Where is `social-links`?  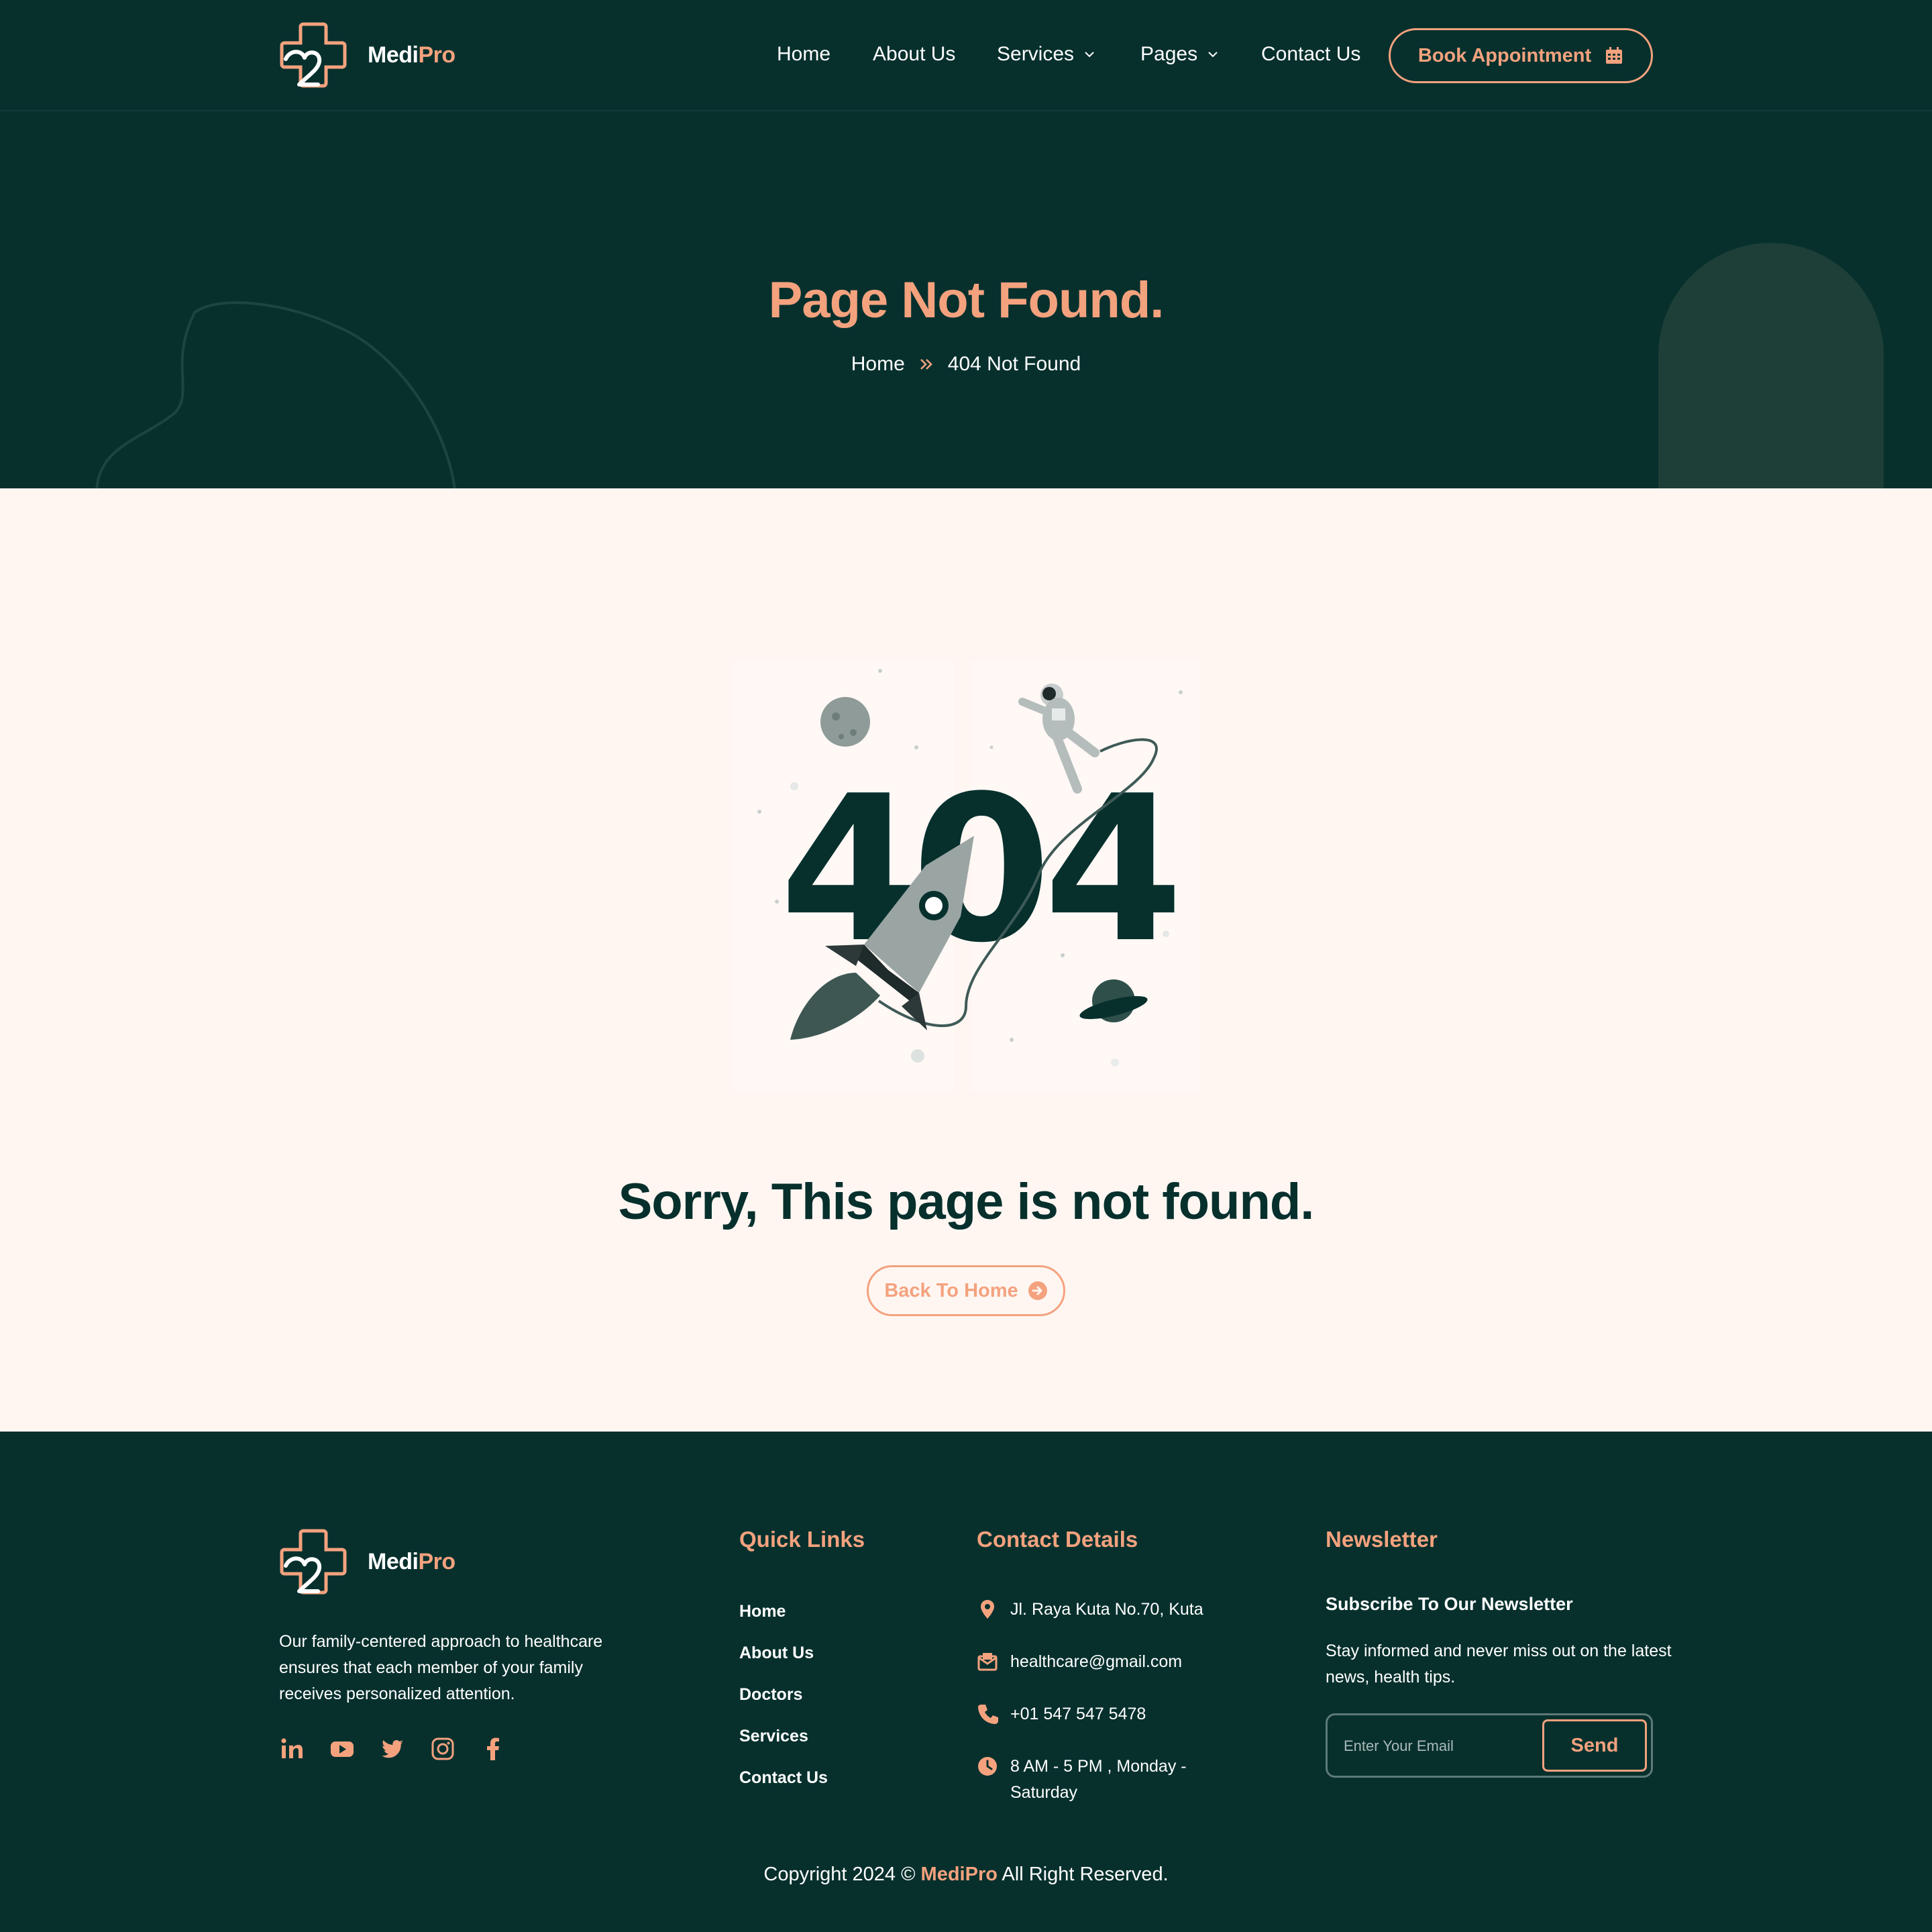
social-links is located at coordinates (405, 1749).